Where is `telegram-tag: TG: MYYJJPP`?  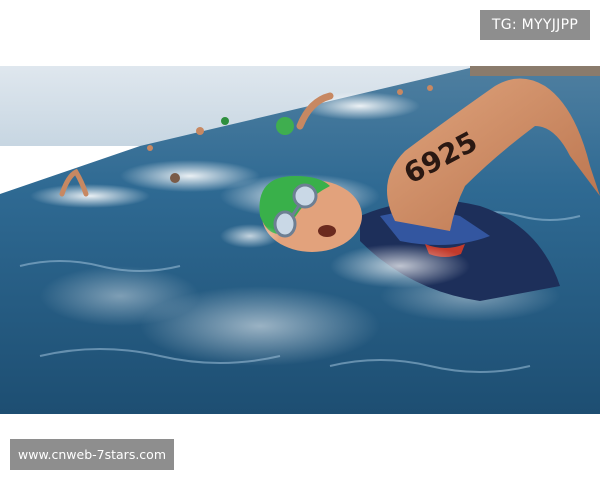 telegram-tag: TG: MYYJJPP is located at coordinates (535, 25).